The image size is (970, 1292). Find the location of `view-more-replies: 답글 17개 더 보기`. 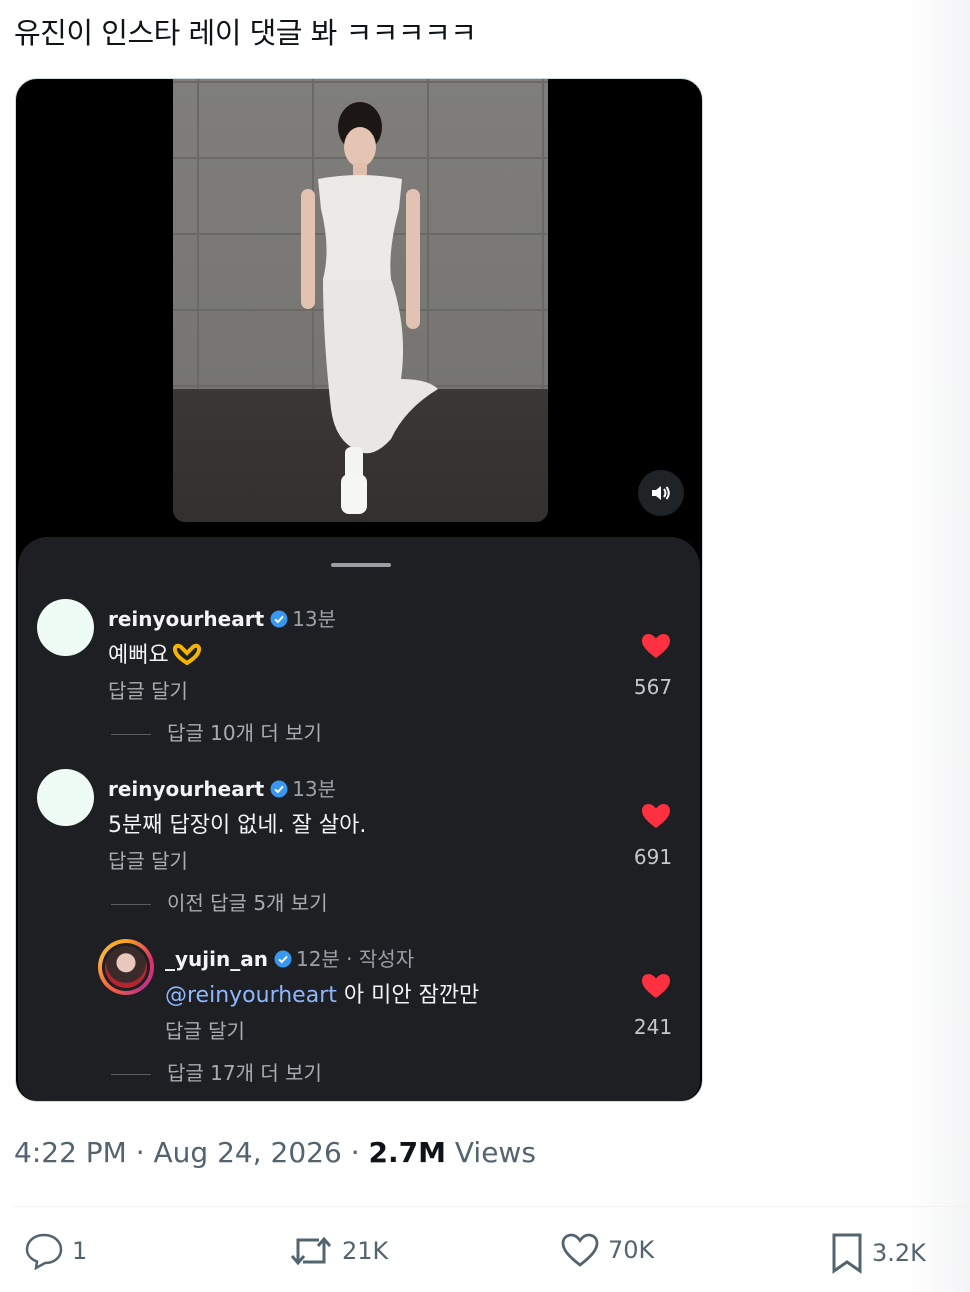

view-more-replies: 답글 17개 더 보기 is located at coordinates (216, 1071).